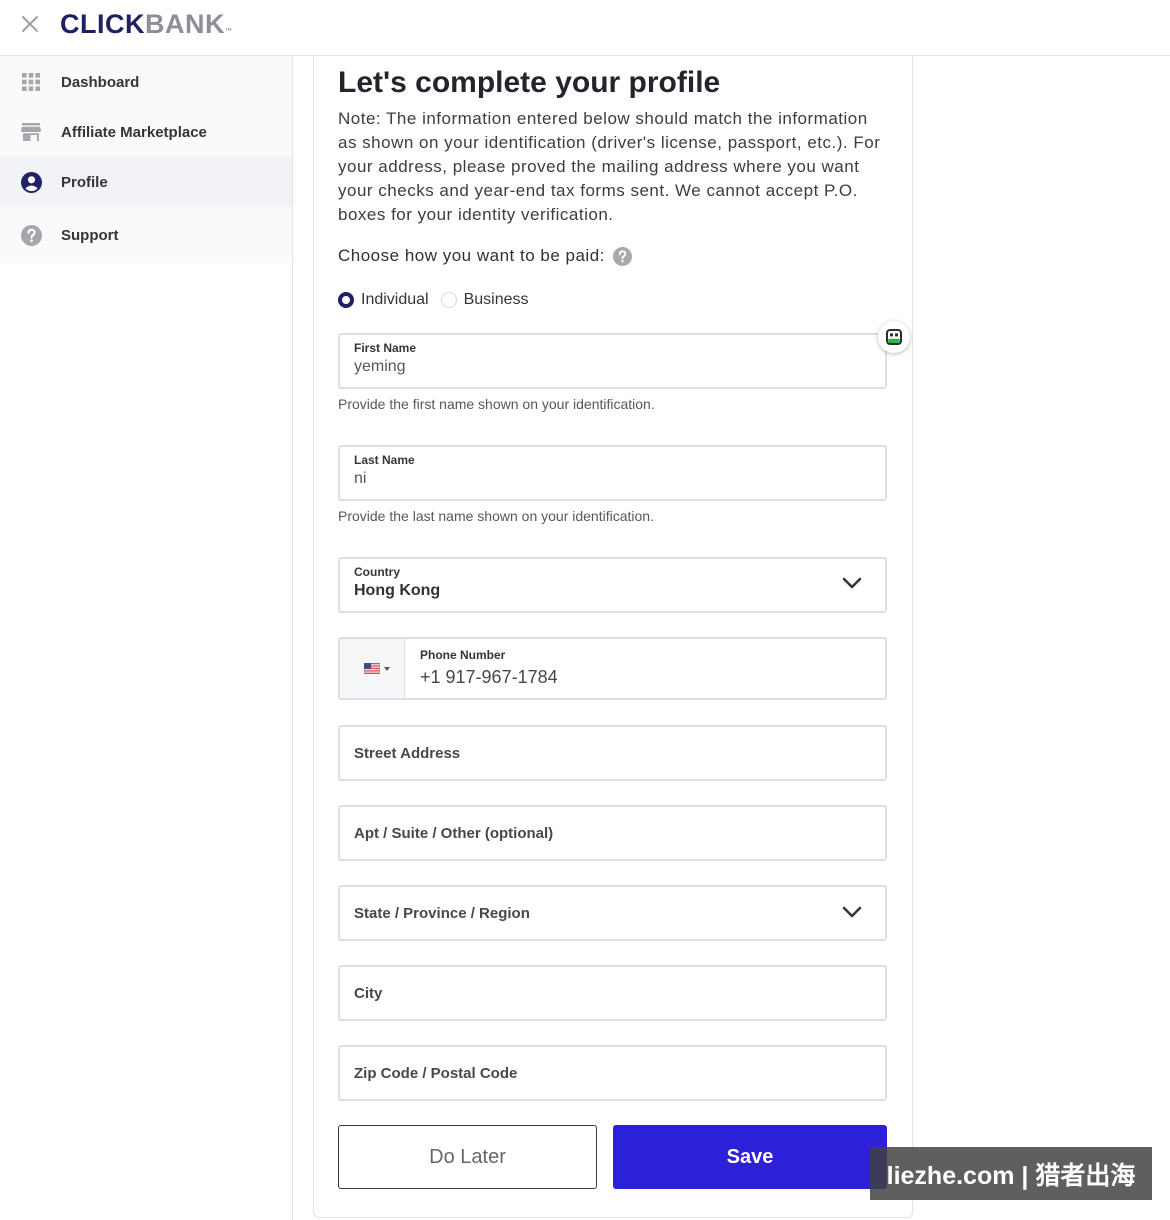 The height and width of the screenshot is (1220, 1170). I want to click on zip-field: Zip Code / Postal Code, so click(612, 1073).